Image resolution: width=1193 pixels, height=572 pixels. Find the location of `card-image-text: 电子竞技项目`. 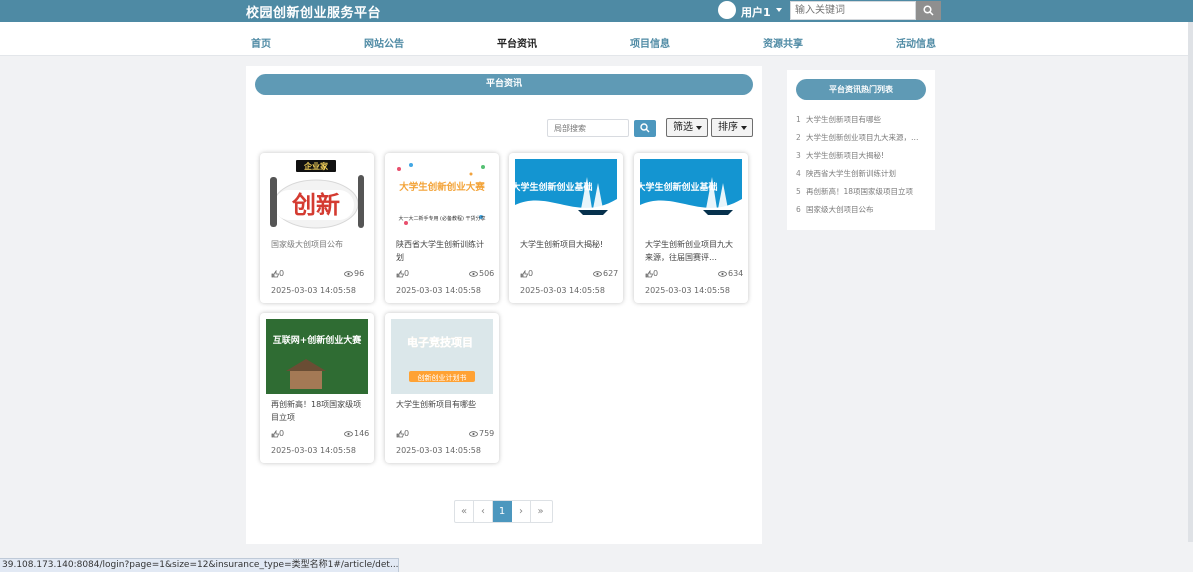

card-image-text: 电子竞技项目 is located at coordinates (440, 342).